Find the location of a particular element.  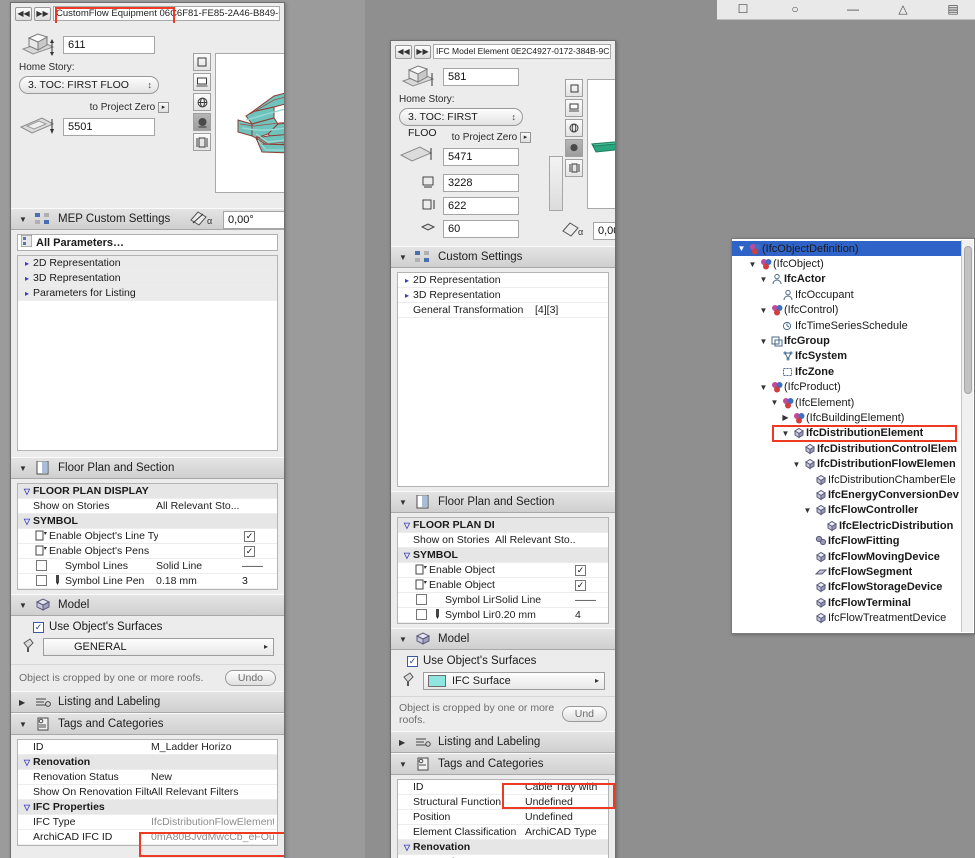

param-row: ▸ 2D Representation is located at coordinates (503, 280).